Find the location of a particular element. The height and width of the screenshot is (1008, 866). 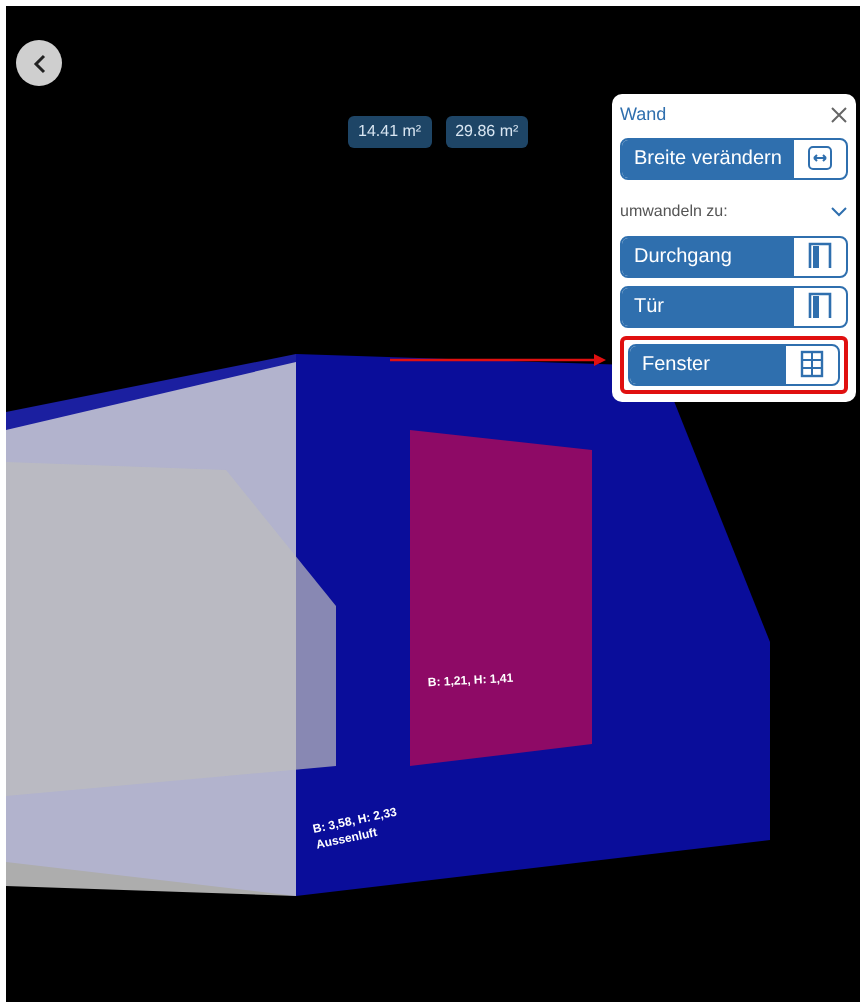

panel-title: Wand is located at coordinates (643, 115).